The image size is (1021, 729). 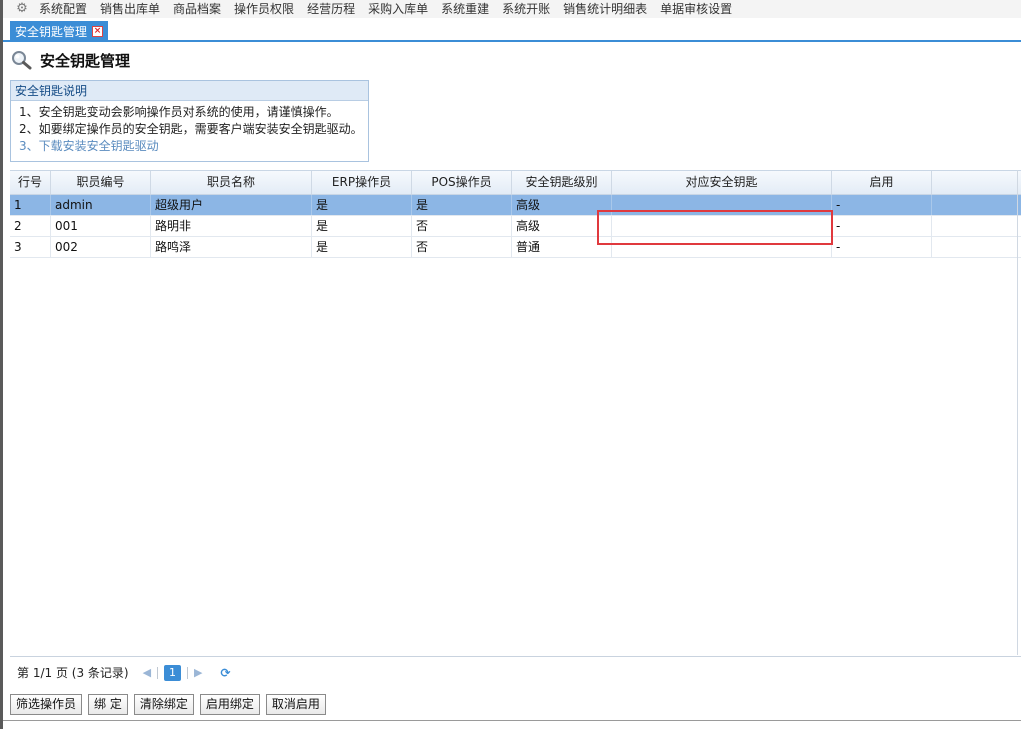 I want to click on prev-page-icon: ◀, so click(x=147, y=672).